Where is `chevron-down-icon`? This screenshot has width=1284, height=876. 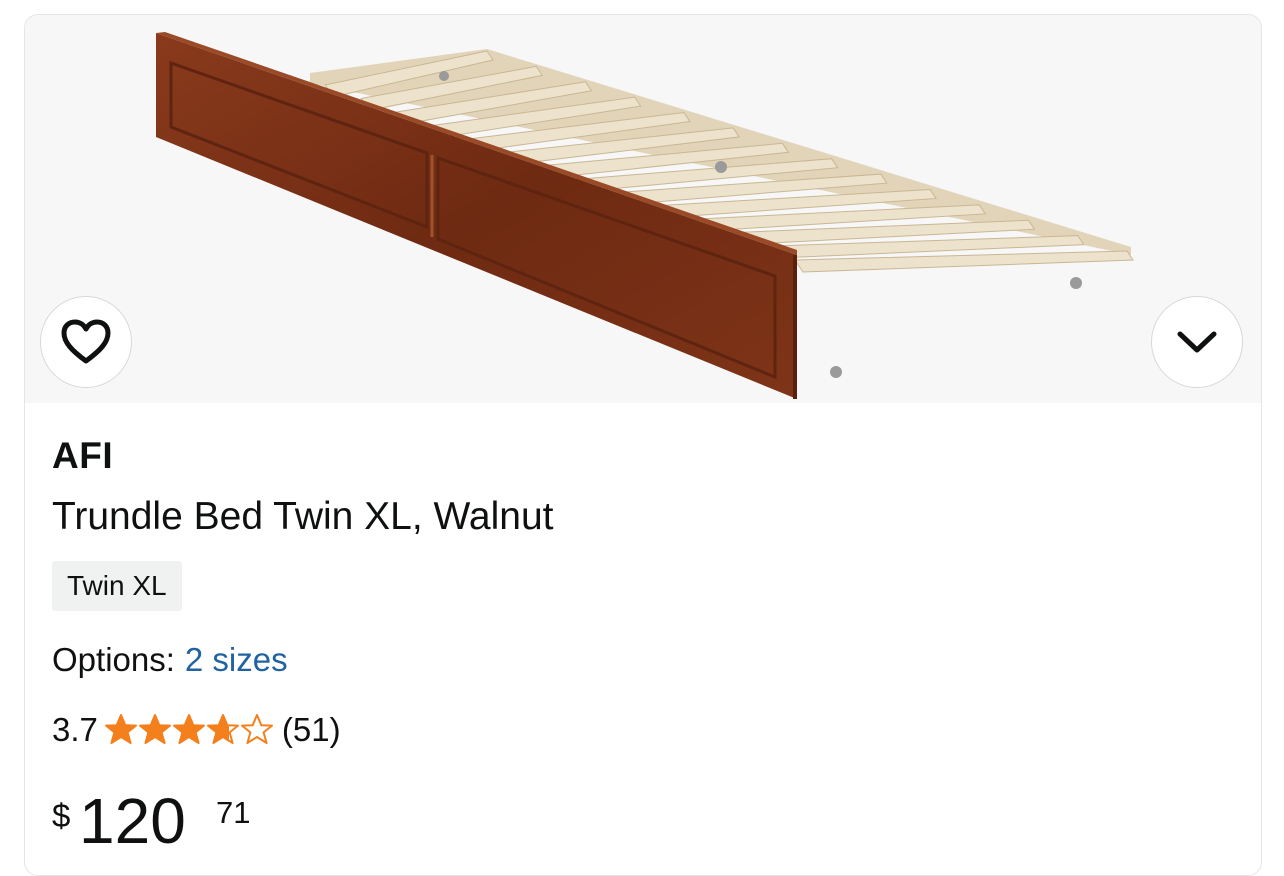
chevron-down-icon is located at coordinates (1197, 342).